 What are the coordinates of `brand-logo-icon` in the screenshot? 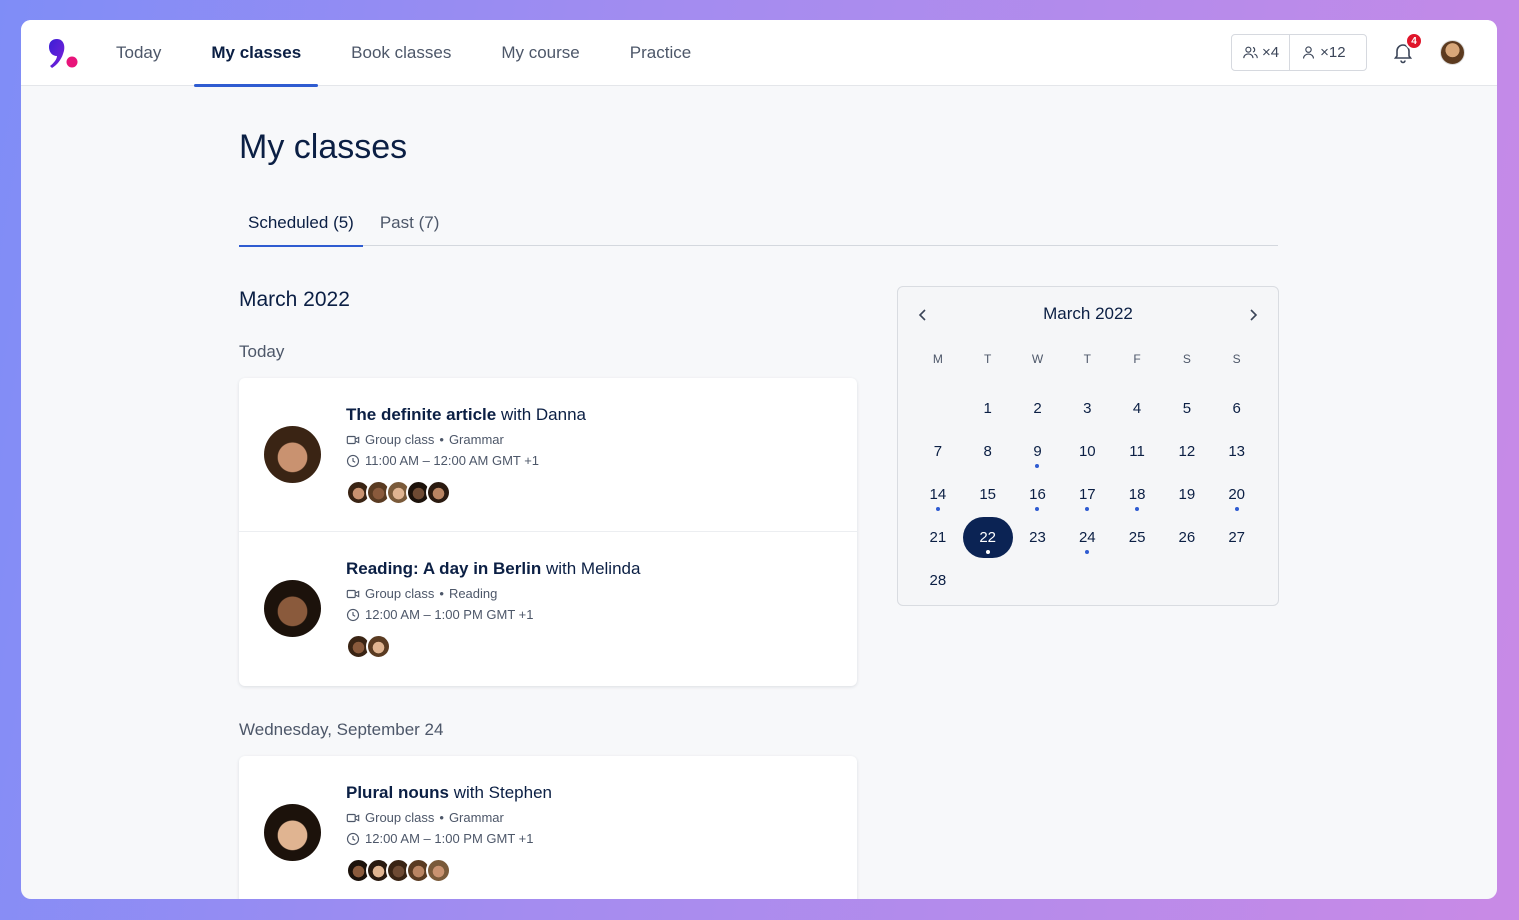 It's located at (63, 54).